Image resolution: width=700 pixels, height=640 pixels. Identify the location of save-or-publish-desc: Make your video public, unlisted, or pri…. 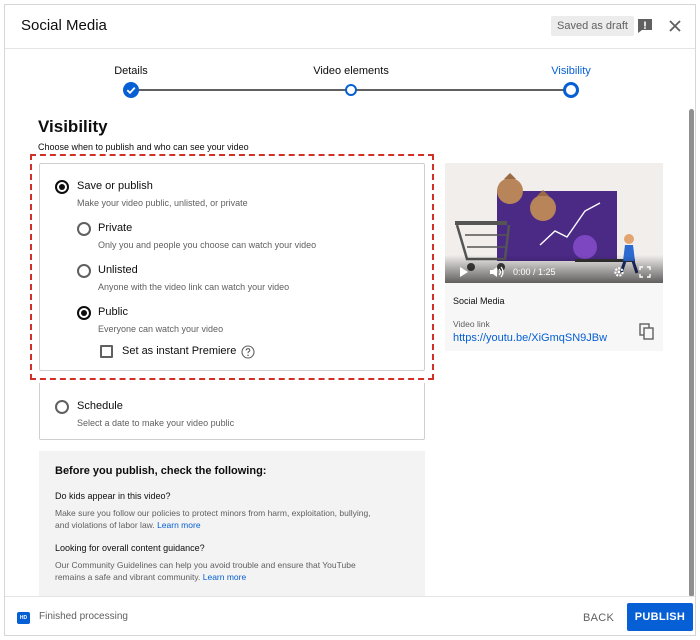
(162, 203).